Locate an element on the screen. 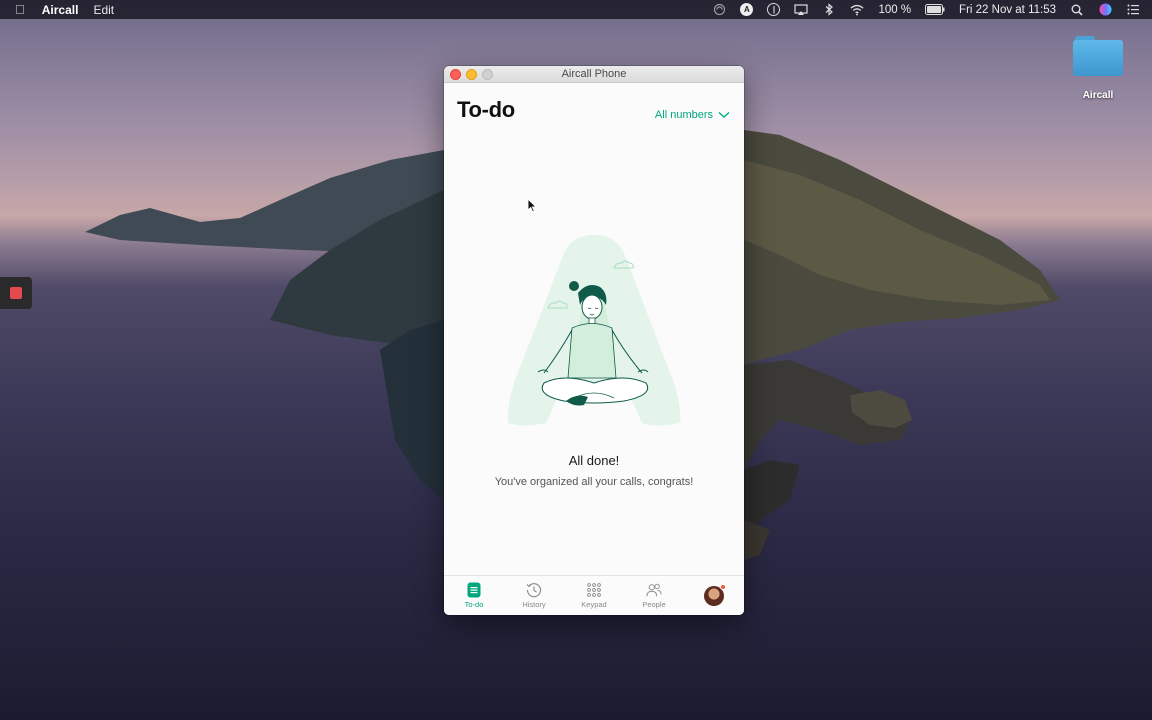 This screenshot has width=1152, height=720. nav-label: History is located at coordinates (534, 604).